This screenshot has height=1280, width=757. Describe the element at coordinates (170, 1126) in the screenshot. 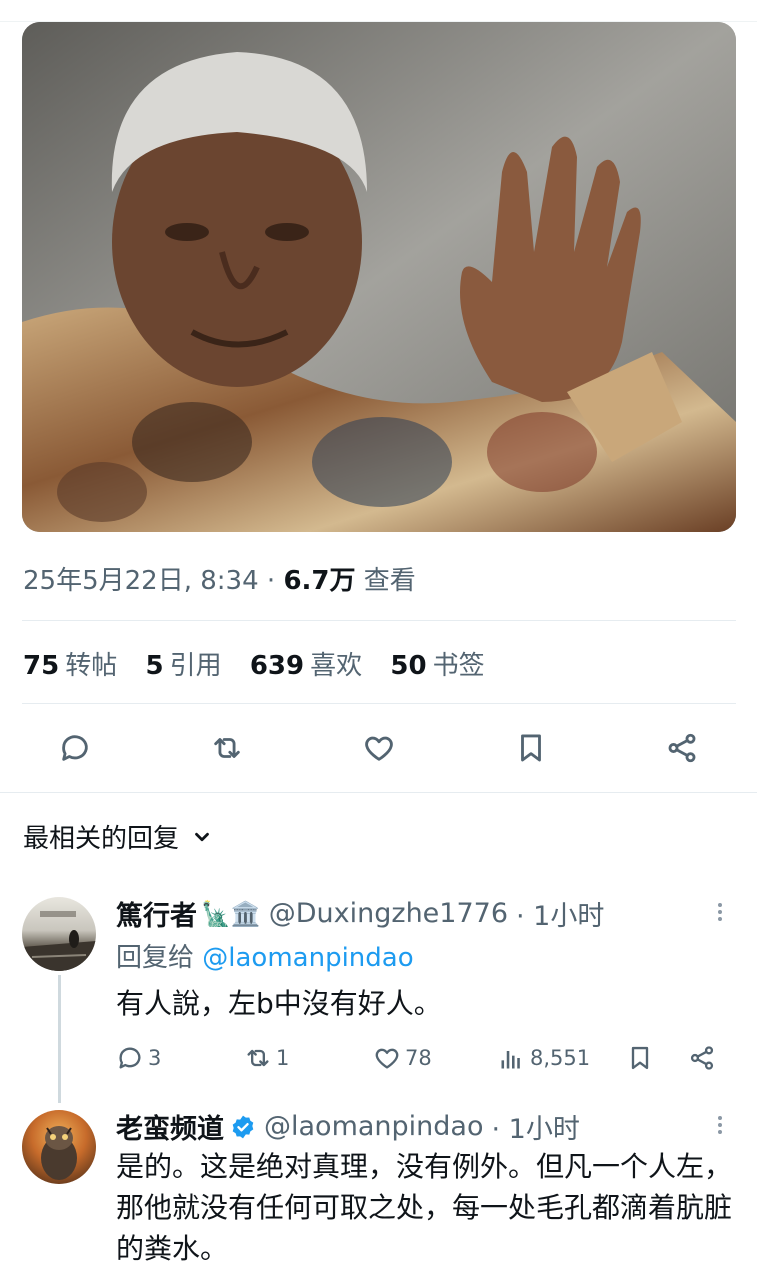

I see `reply-2-display-name: 老蛮频道` at that location.